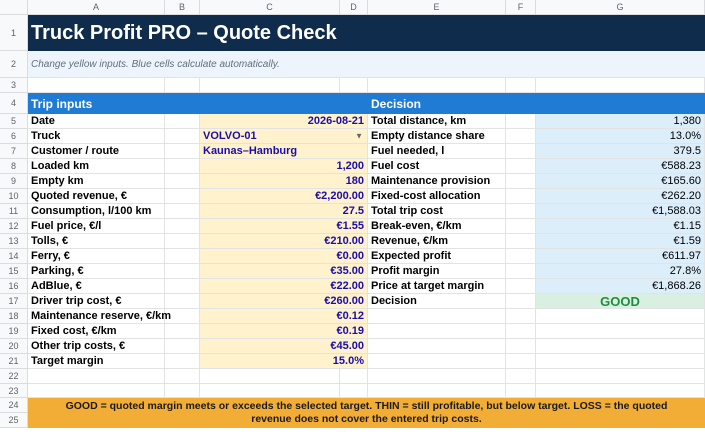 The image size is (705, 435). I want to click on input-value: €0.00, so click(284, 256).